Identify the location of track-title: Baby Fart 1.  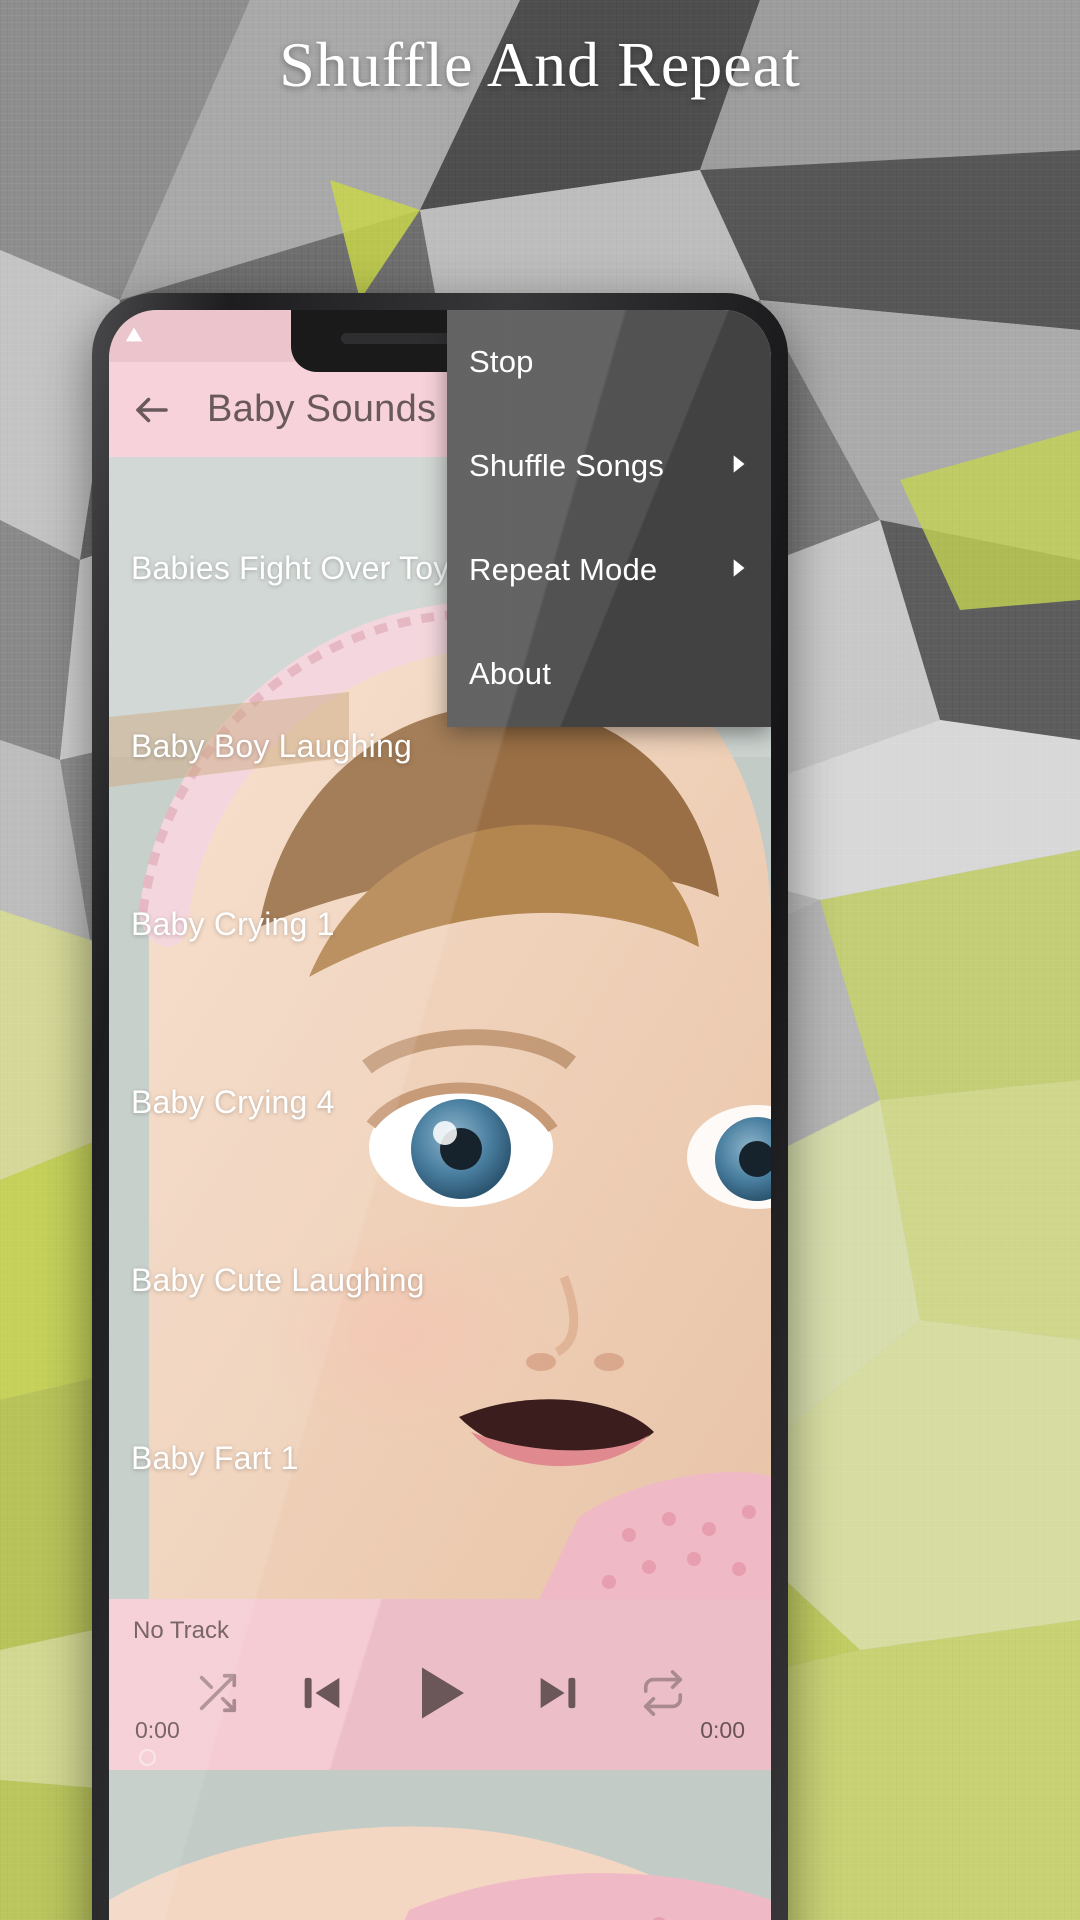
(215, 1457).